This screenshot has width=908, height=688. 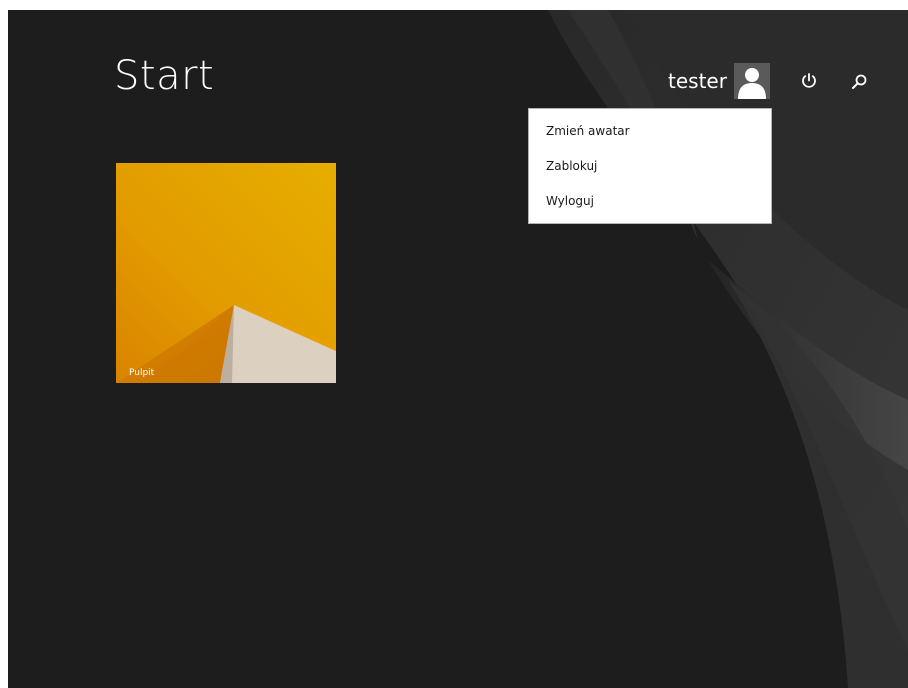 I want to click on page-title: Start, so click(x=164, y=76).